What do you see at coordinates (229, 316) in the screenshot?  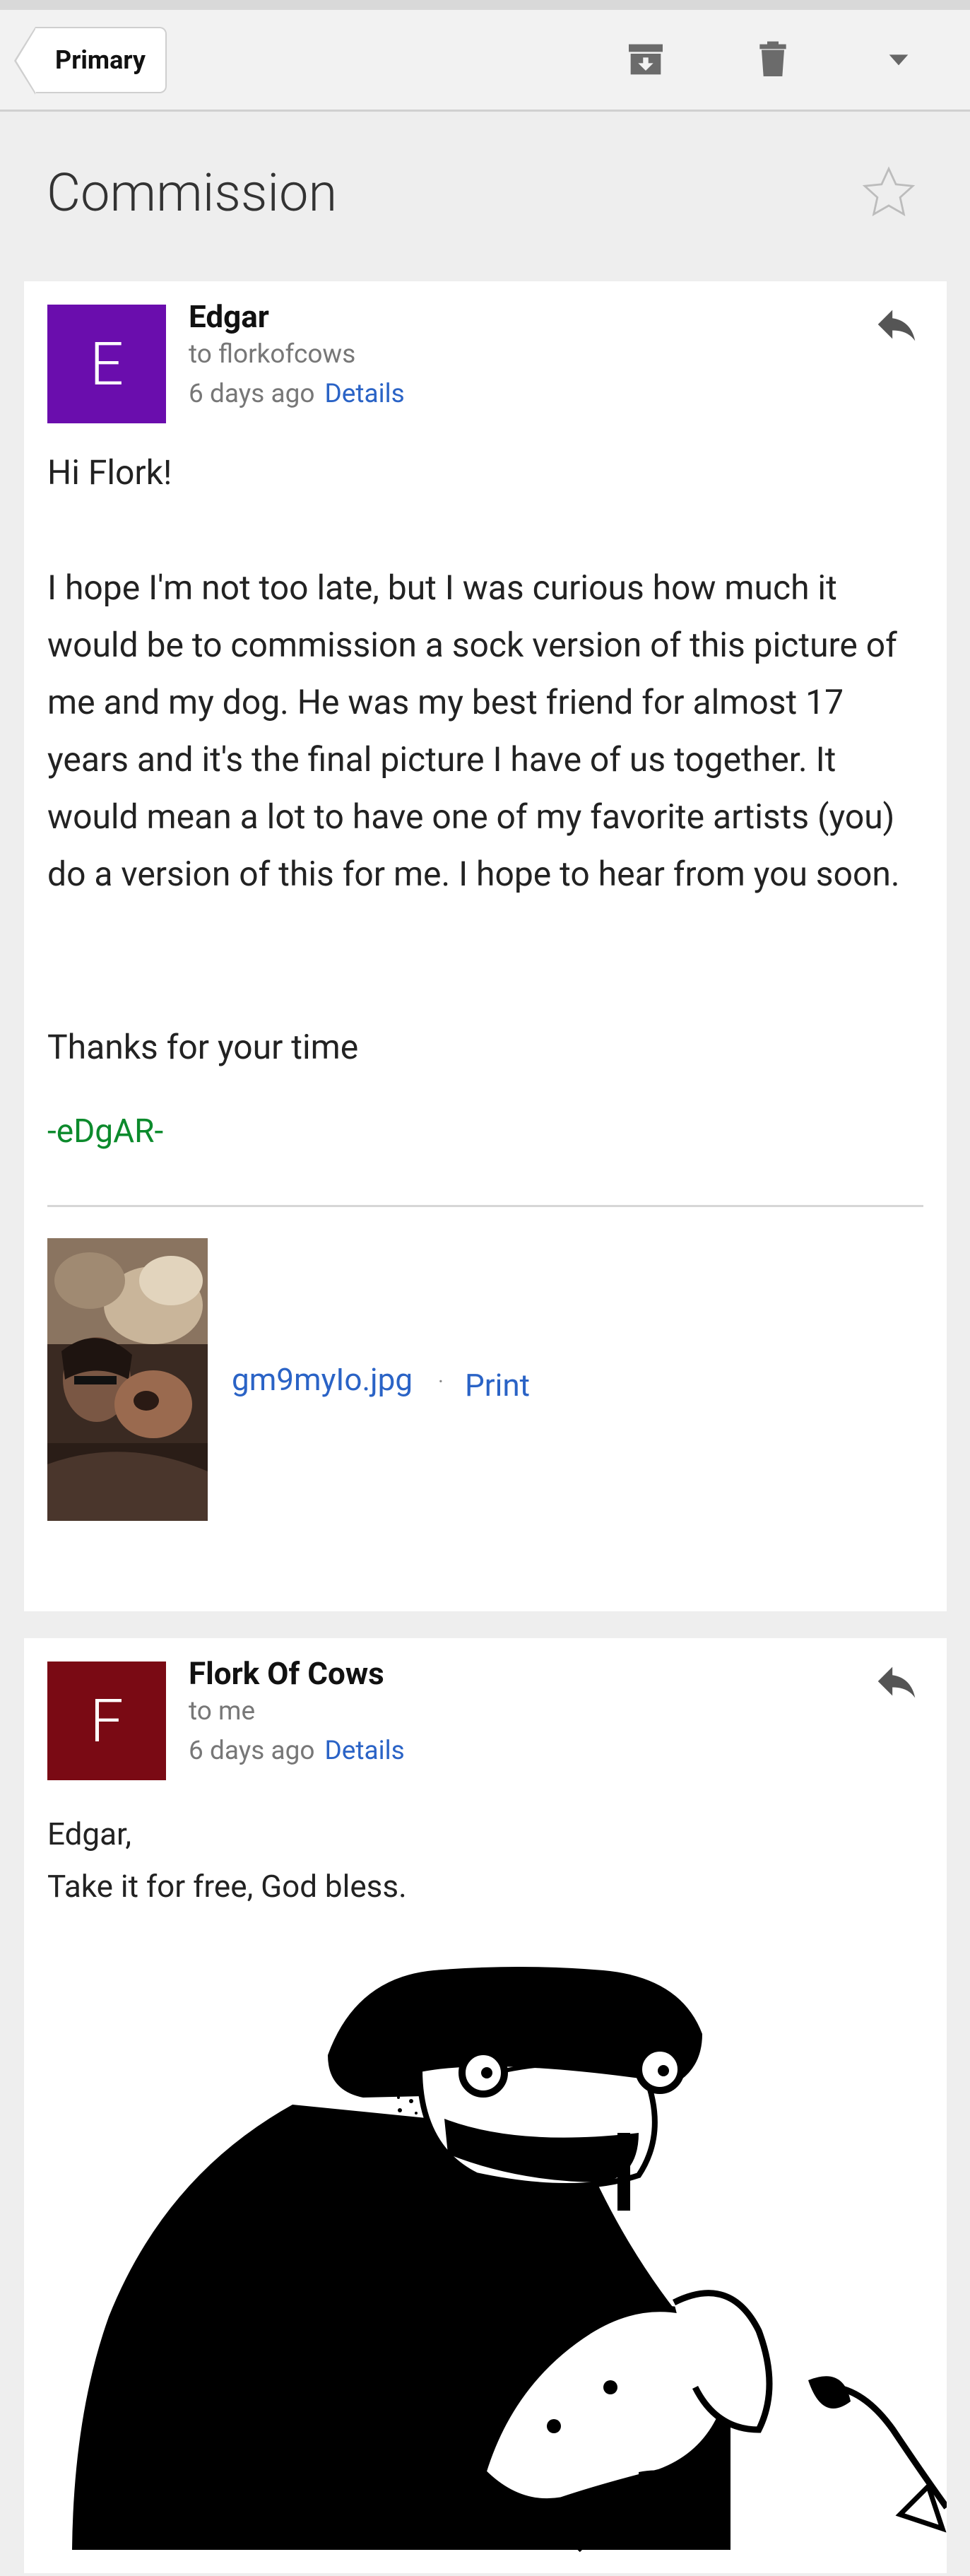 I see `sender-name: Edgar` at bounding box center [229, 316].